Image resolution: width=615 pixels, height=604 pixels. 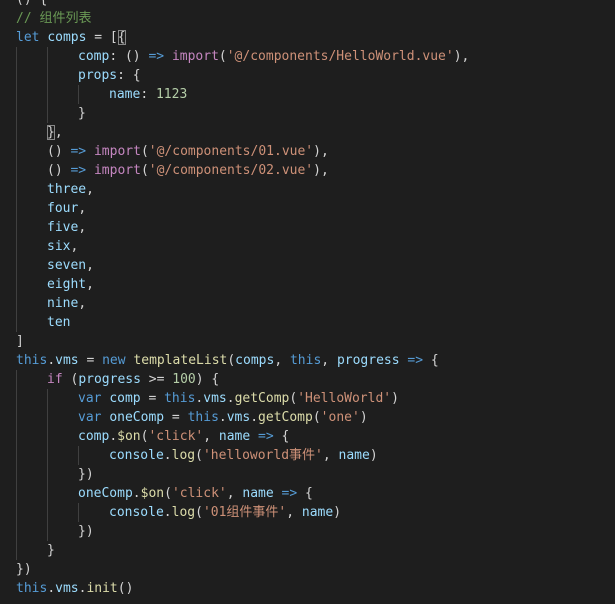 I want to click on code-token: '@/components/01.vue', so click(x=231, y=151).